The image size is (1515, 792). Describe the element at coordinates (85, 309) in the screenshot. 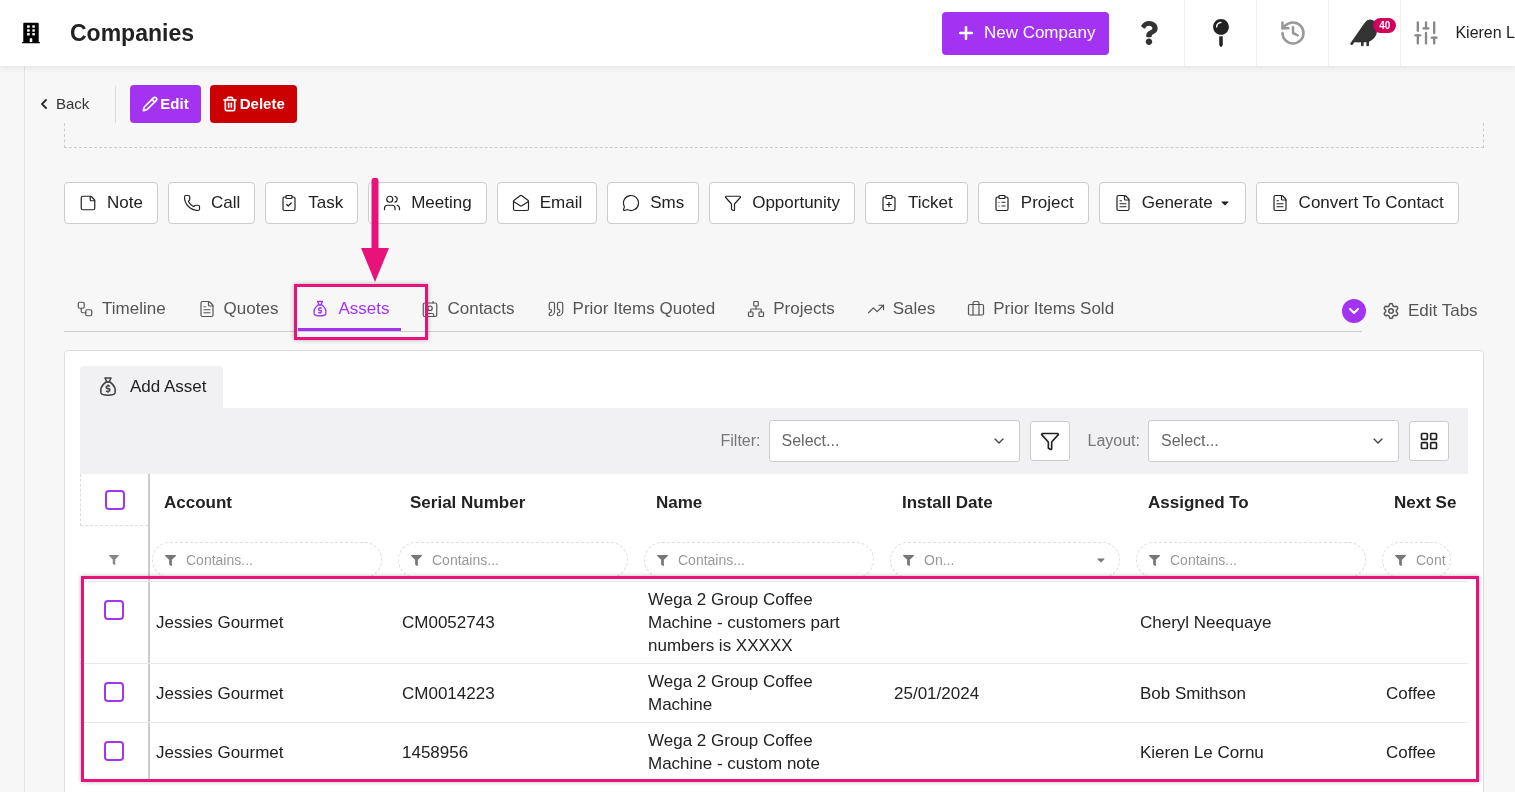

I see `flow-icon` at that location.